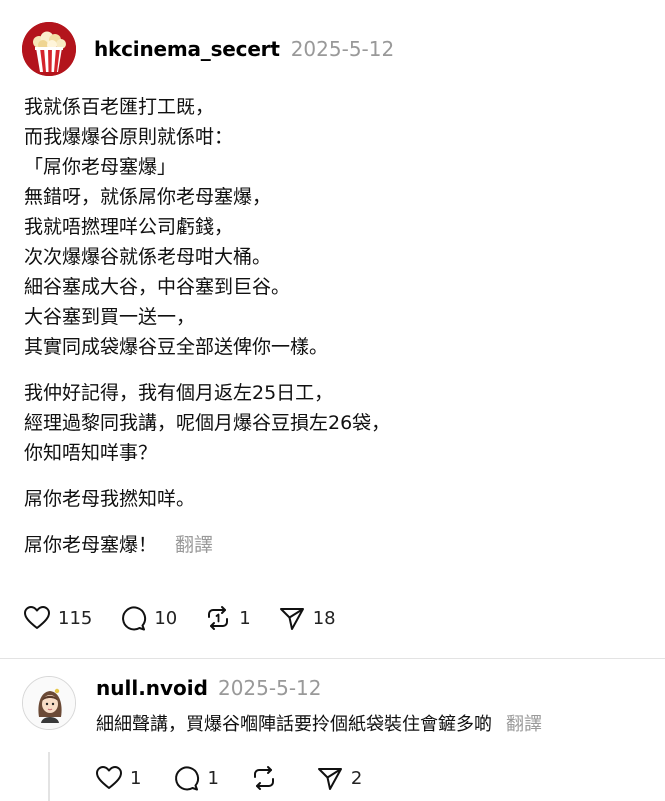 This screenshot has width=665, height=801. What do you see at coordinates (110, 317) in the screenshot?
I see `post-line: 大谷塞到買一送一，` at bounding box center [110, 317].